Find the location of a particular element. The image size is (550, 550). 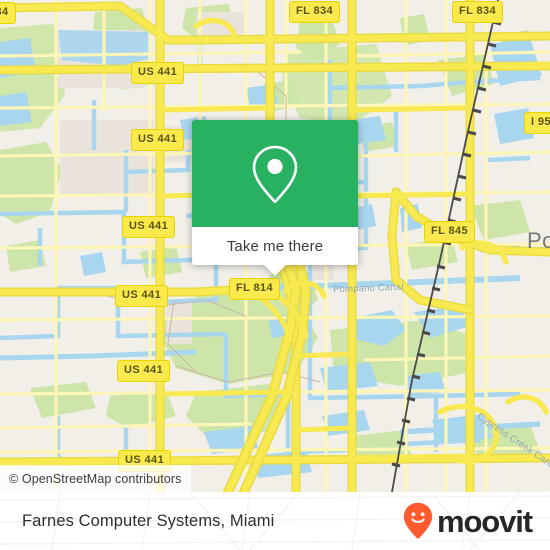

moovit-wordmark: moovit is located at coordinates (484, 521).